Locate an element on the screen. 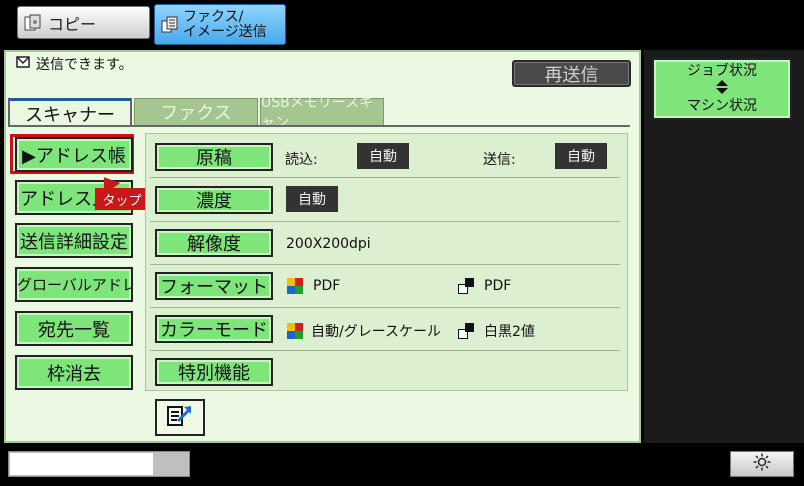 This screenshot has width=804, height=486. machine-status-label: マシン状況 is located at coordinates (722, 106).